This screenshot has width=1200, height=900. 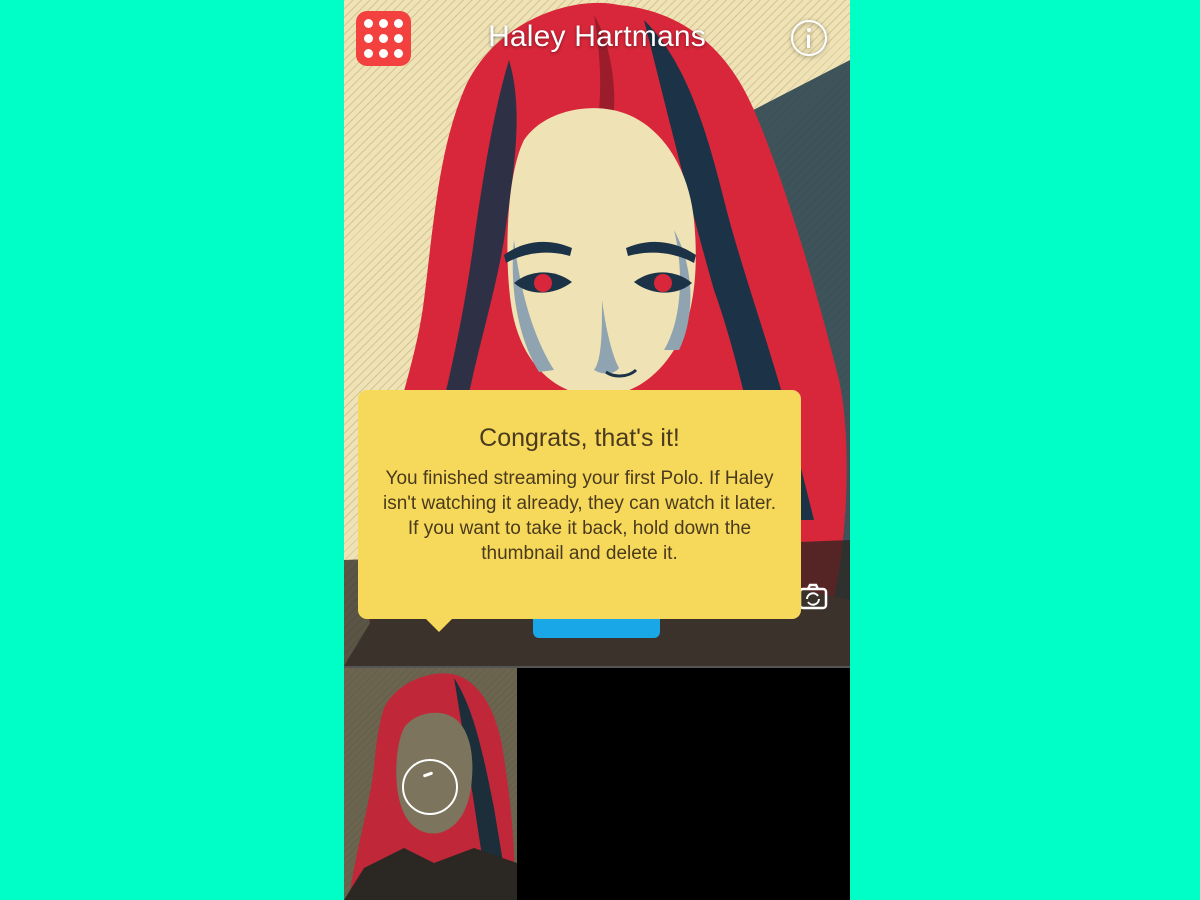 I want to click on info-icon-bar, so click(x=808, y=41).